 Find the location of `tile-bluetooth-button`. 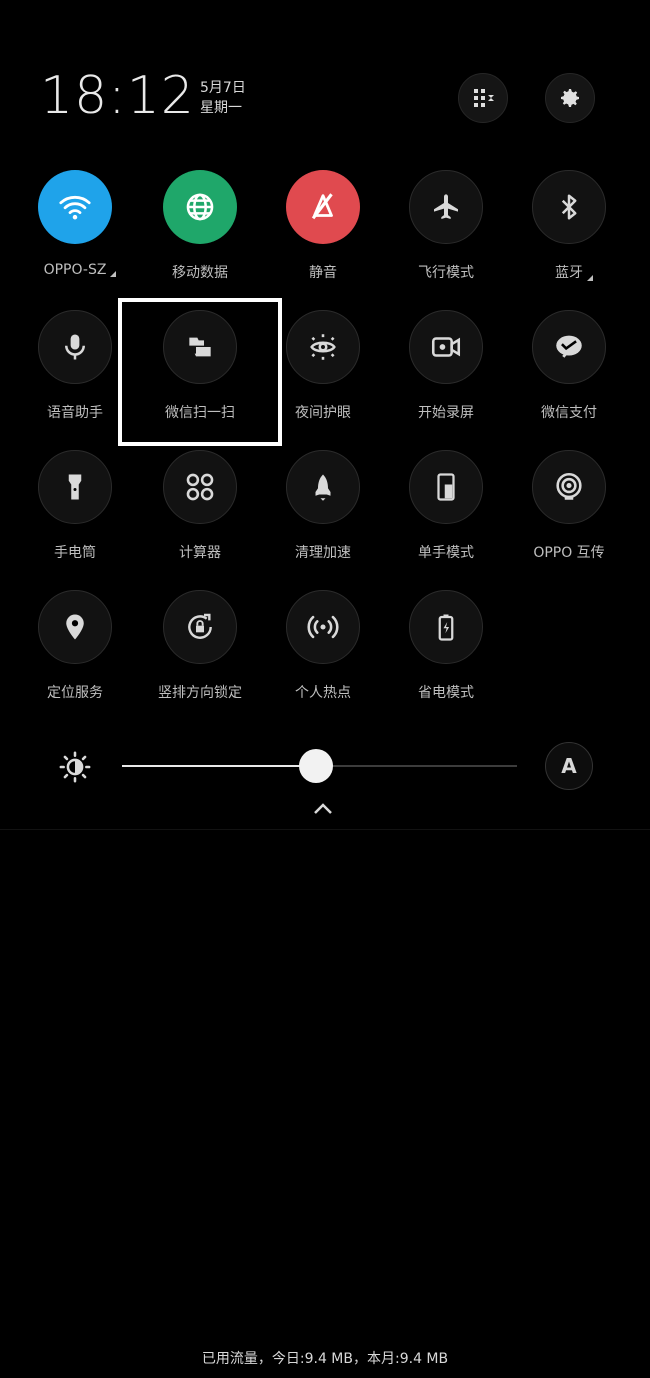

tile-bluetooth-button is located at coordinates (569, 207).